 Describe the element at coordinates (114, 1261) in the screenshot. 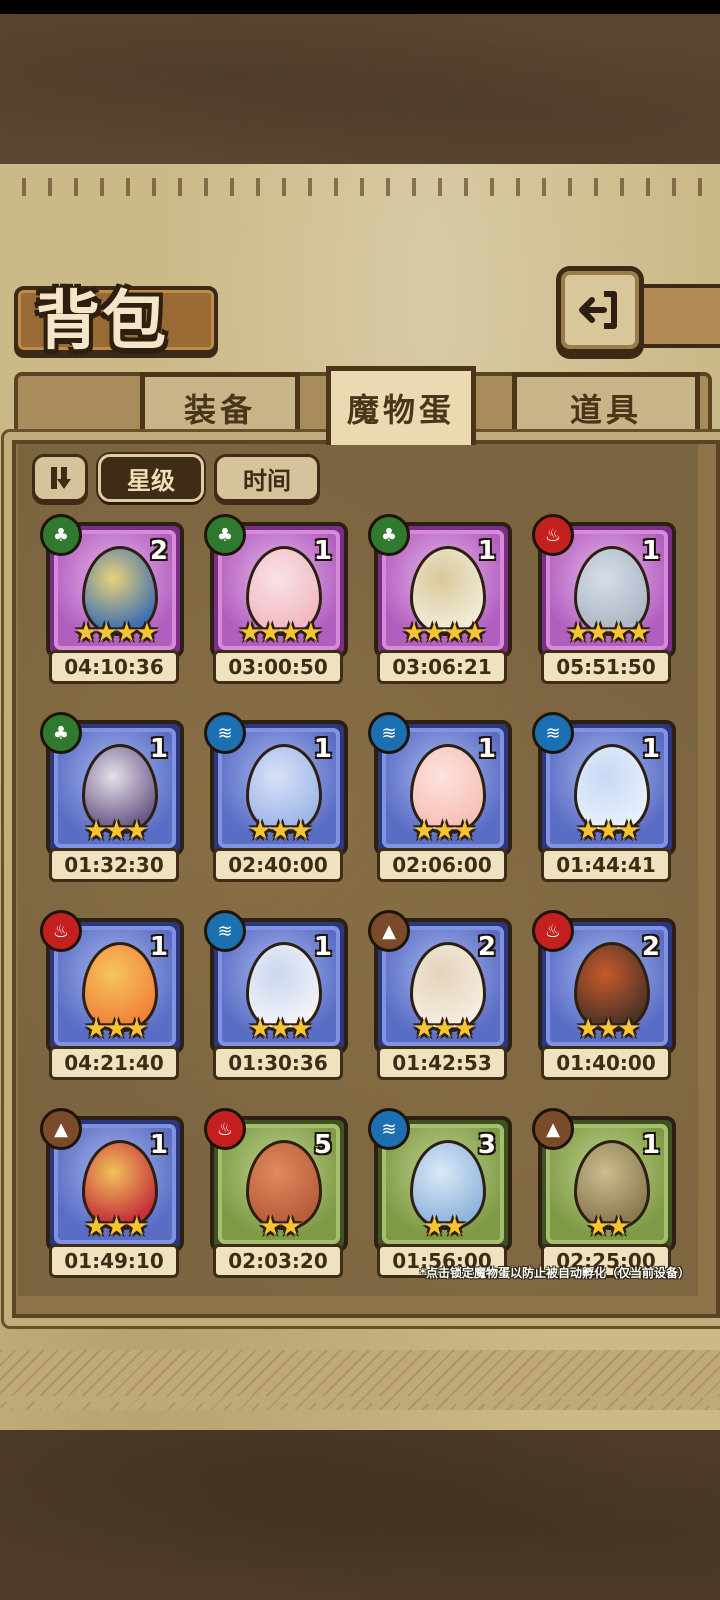

I see `hatch-timer: 01:49:10` at that location.